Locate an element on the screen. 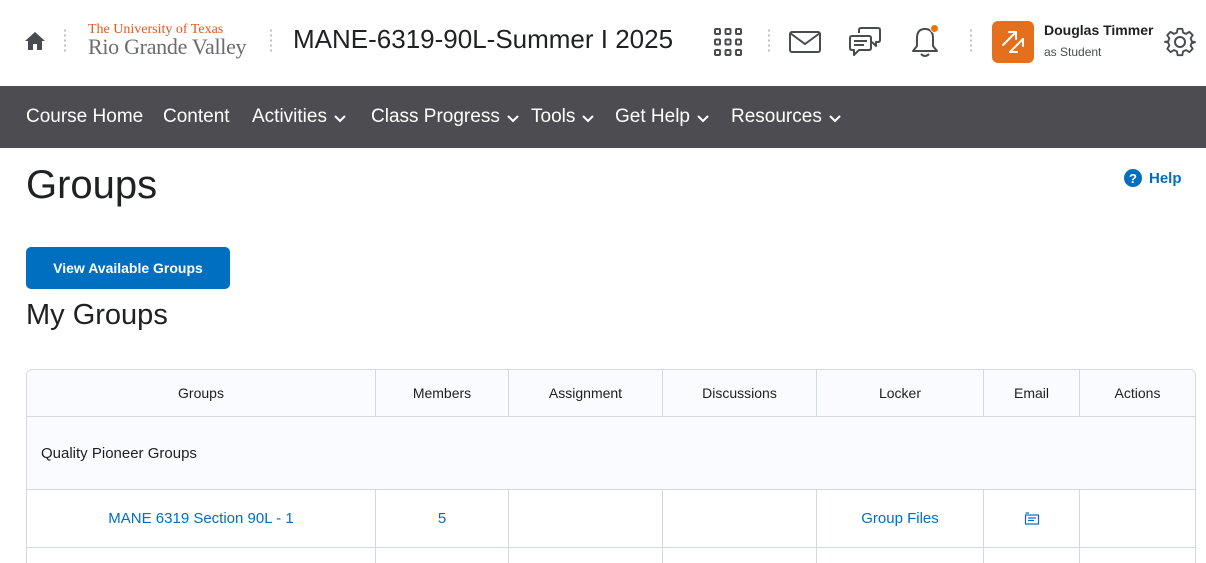  locker-cell: Group Files is located at coordinates (900, 518).